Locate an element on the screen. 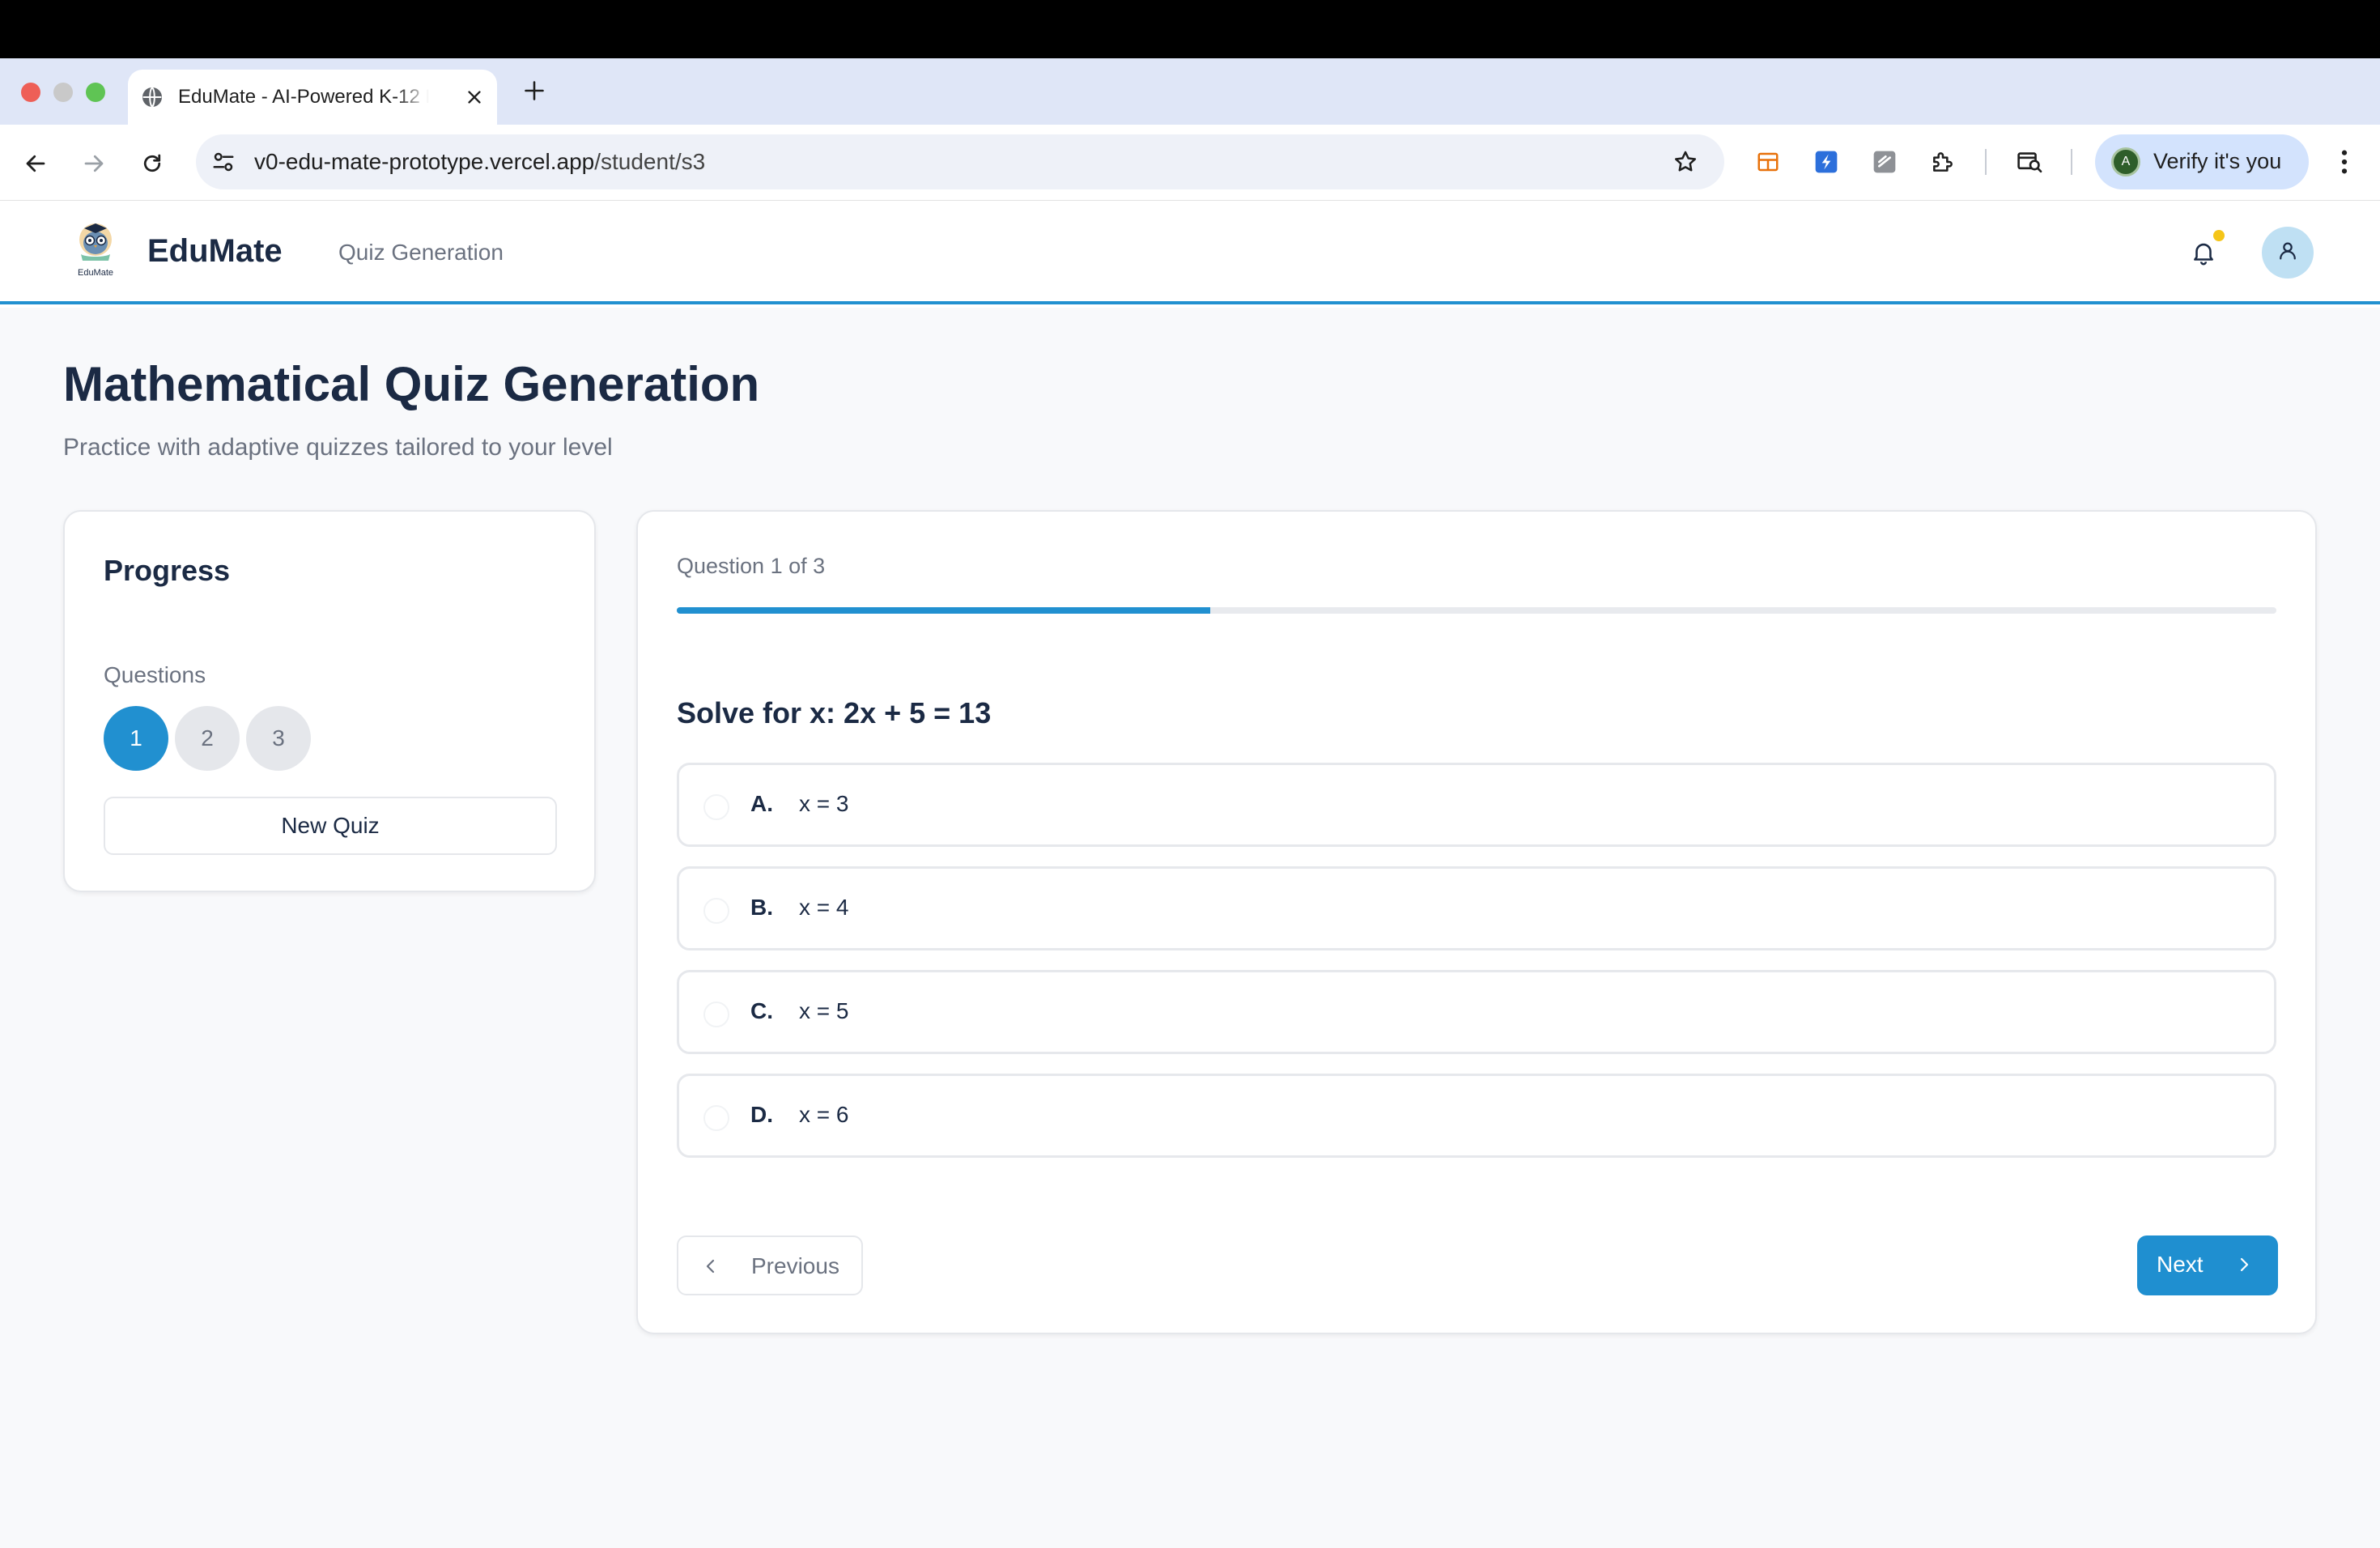  question-dot-1: 1 is located at coordinates (136, 739).